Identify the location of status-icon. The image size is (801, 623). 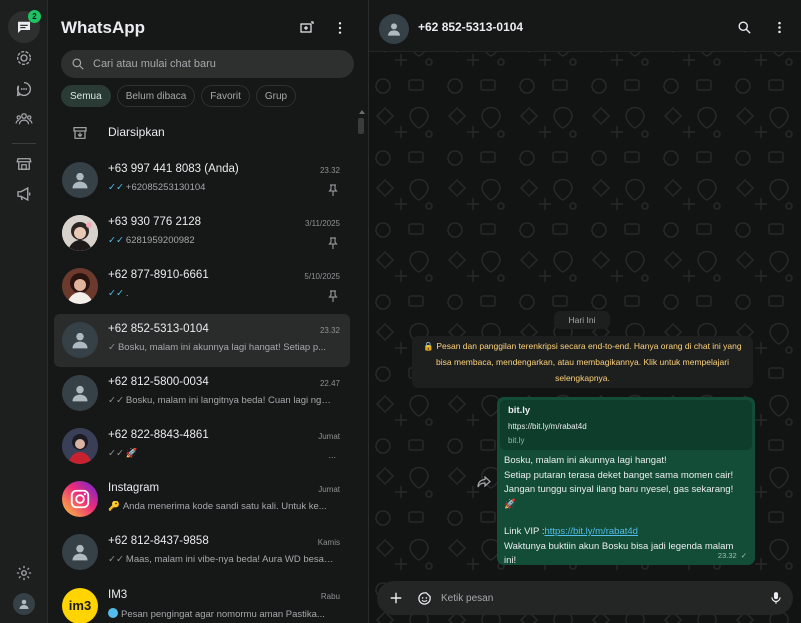
(24, 58).